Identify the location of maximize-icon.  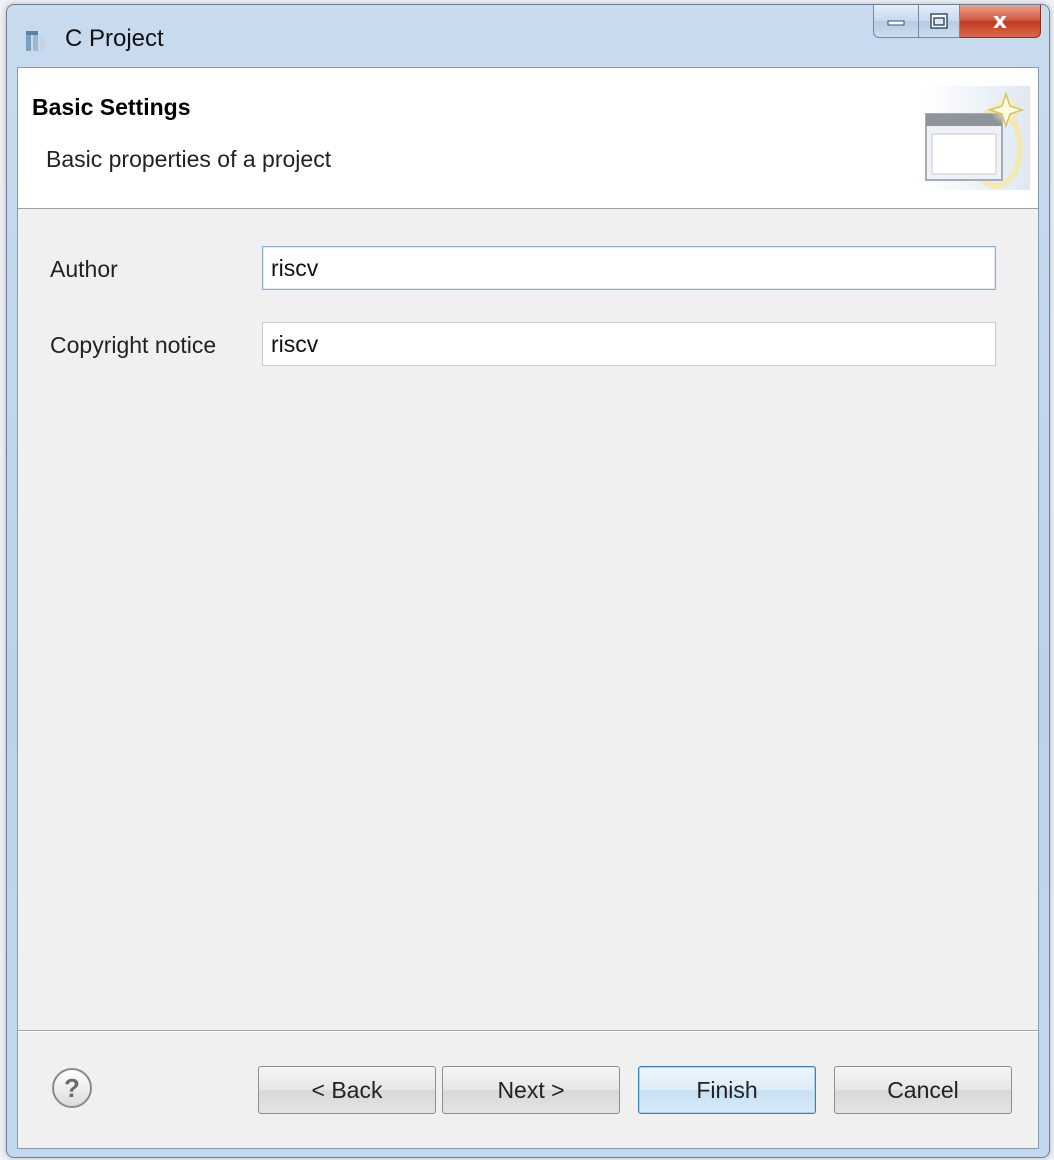
(939, 21).